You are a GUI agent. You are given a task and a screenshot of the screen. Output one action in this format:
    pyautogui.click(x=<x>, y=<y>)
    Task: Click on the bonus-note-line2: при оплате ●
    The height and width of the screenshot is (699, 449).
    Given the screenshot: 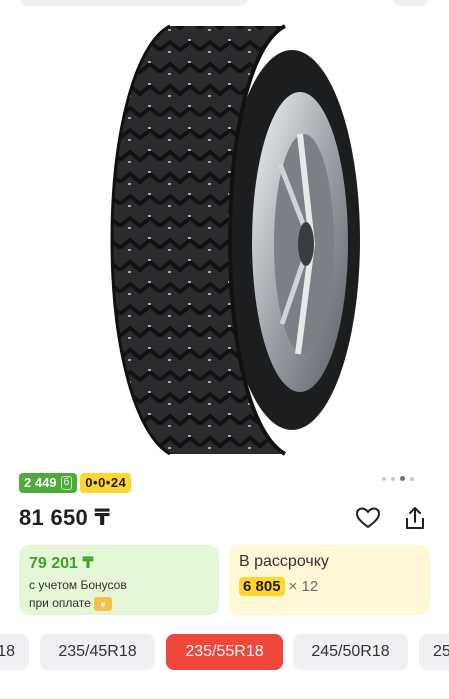 What is the action you would take?
    pyautogui.click(x=119, y=603)
    